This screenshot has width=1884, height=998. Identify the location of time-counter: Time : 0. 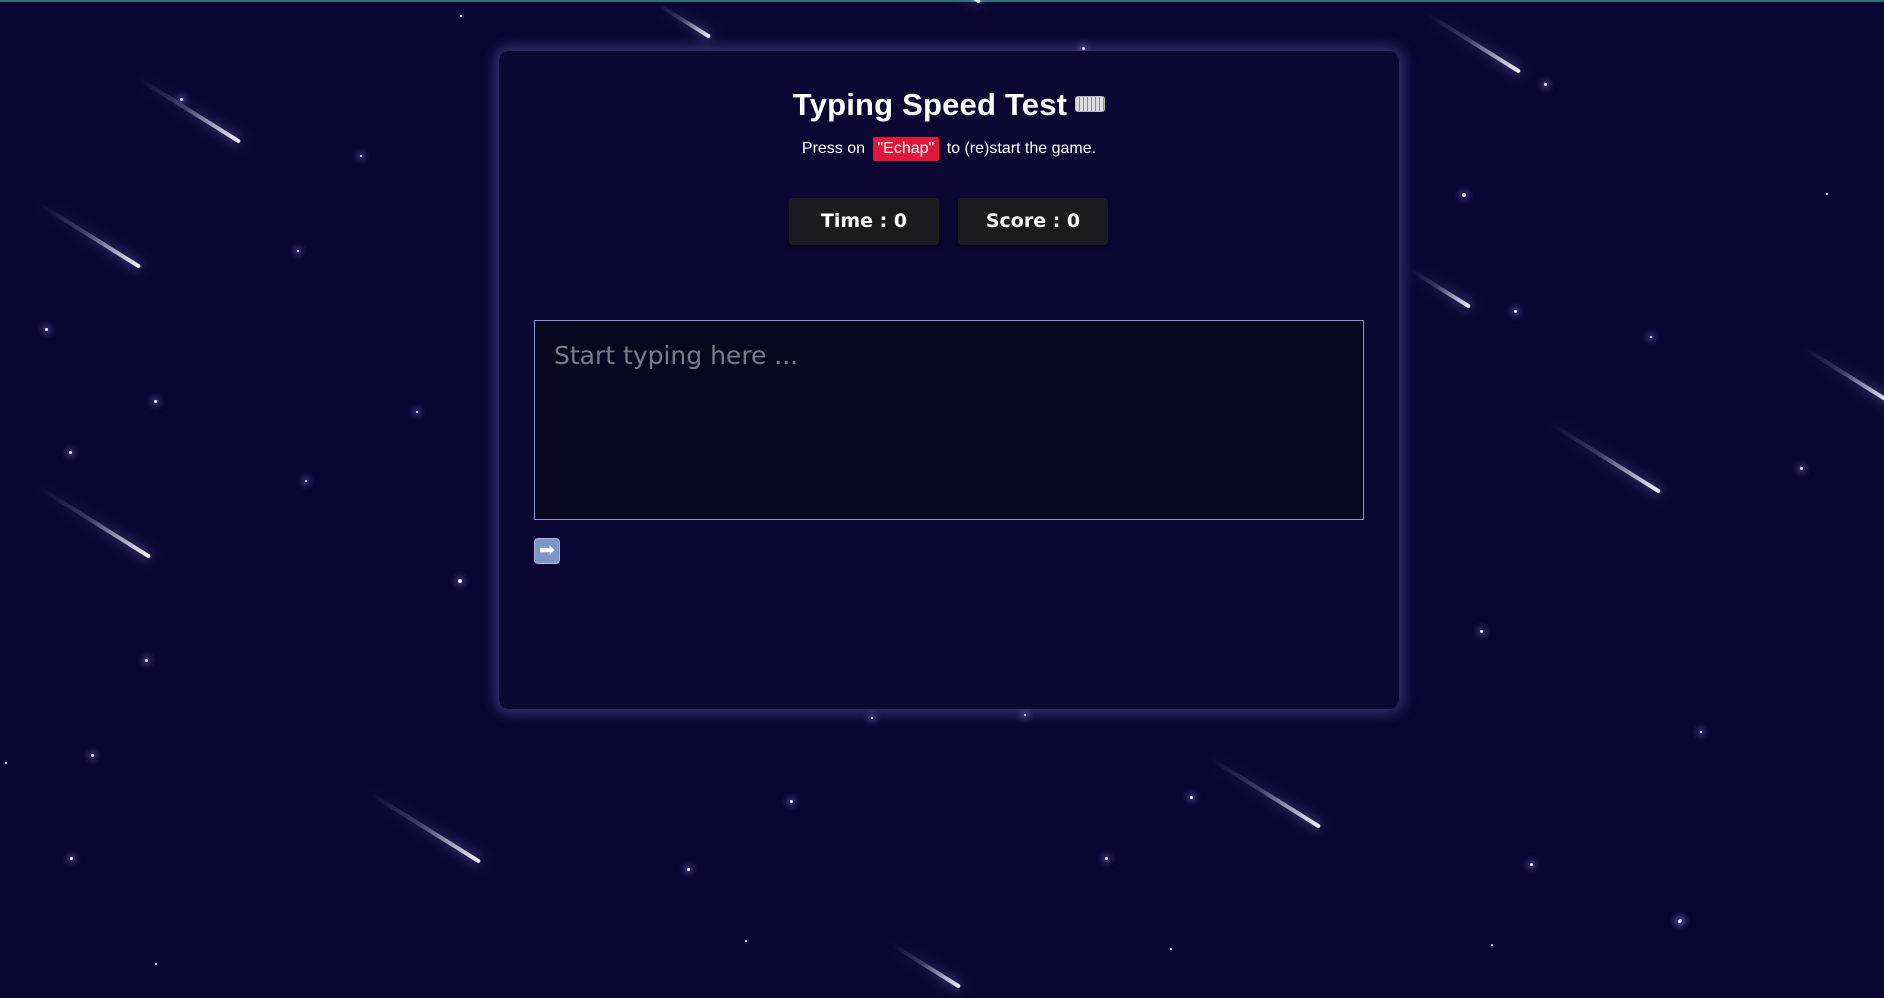
(864, 221).